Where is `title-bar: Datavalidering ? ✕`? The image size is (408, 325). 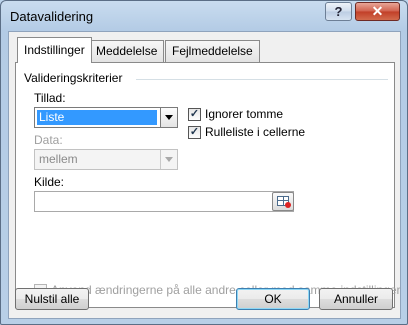 title-bar: Datavalidering ? ✕ is located at coordinates (204, 16).